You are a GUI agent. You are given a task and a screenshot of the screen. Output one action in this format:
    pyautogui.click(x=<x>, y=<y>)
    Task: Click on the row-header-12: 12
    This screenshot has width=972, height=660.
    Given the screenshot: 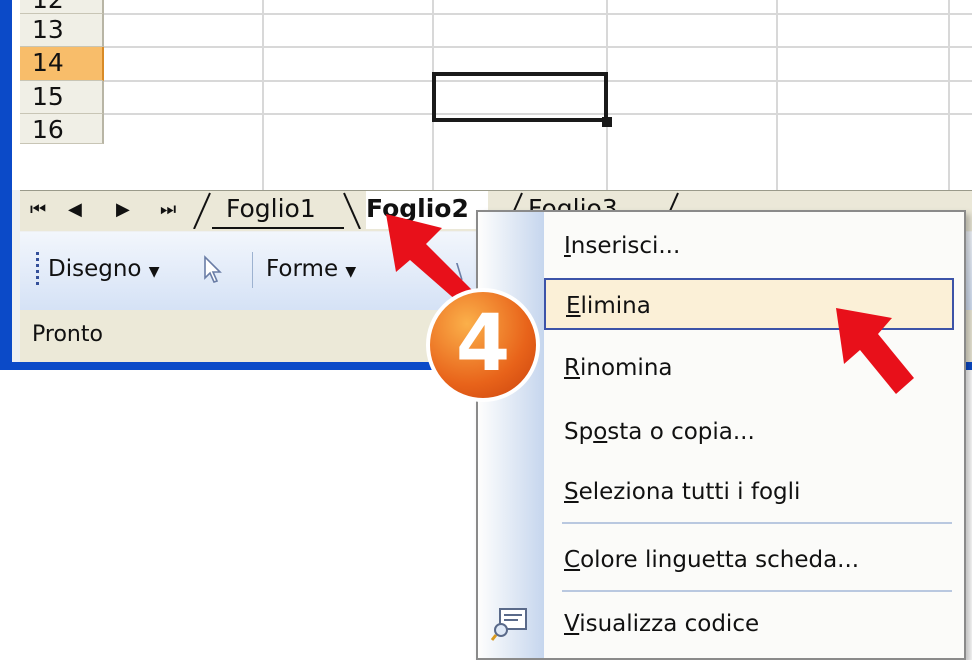 What is the action you would take?
    pyautogui.click(x=62, y=7)
    